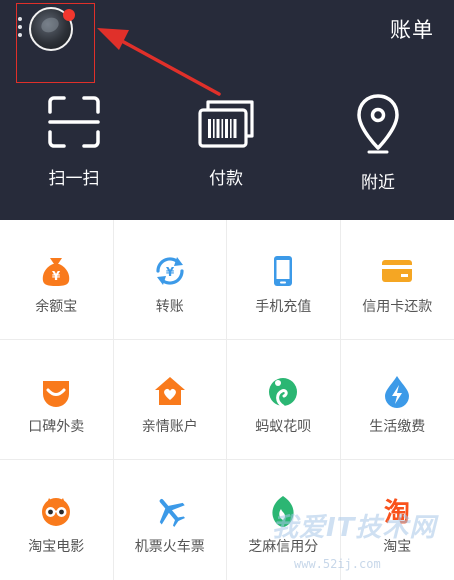 This screenshot has width=454, height=580. I want to click on bill-button: 账单, so click(412, 29).